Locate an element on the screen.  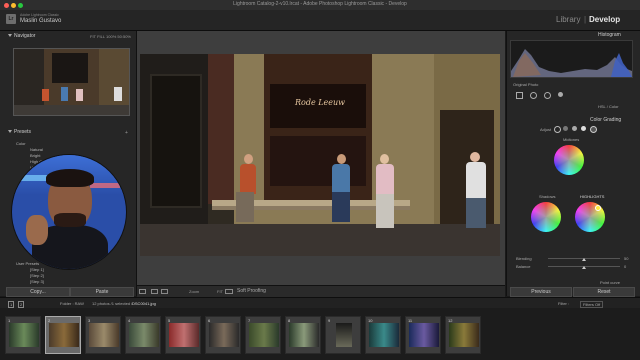
zoom-100: 100% is located at coordinates (111, 36).